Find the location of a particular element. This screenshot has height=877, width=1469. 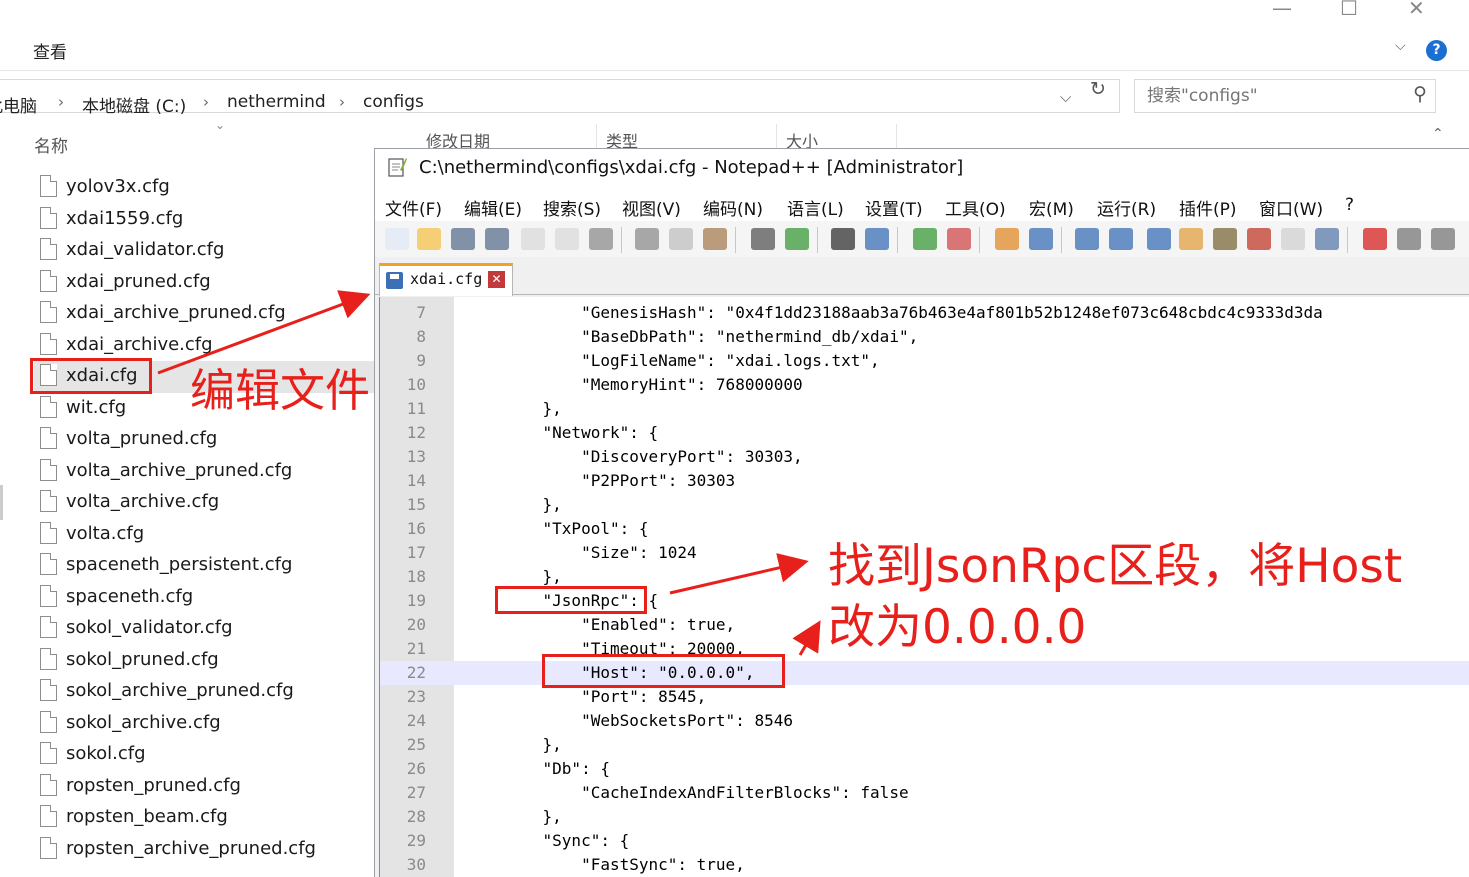

stop-macro-icon is located at coordinates (1409, 239).